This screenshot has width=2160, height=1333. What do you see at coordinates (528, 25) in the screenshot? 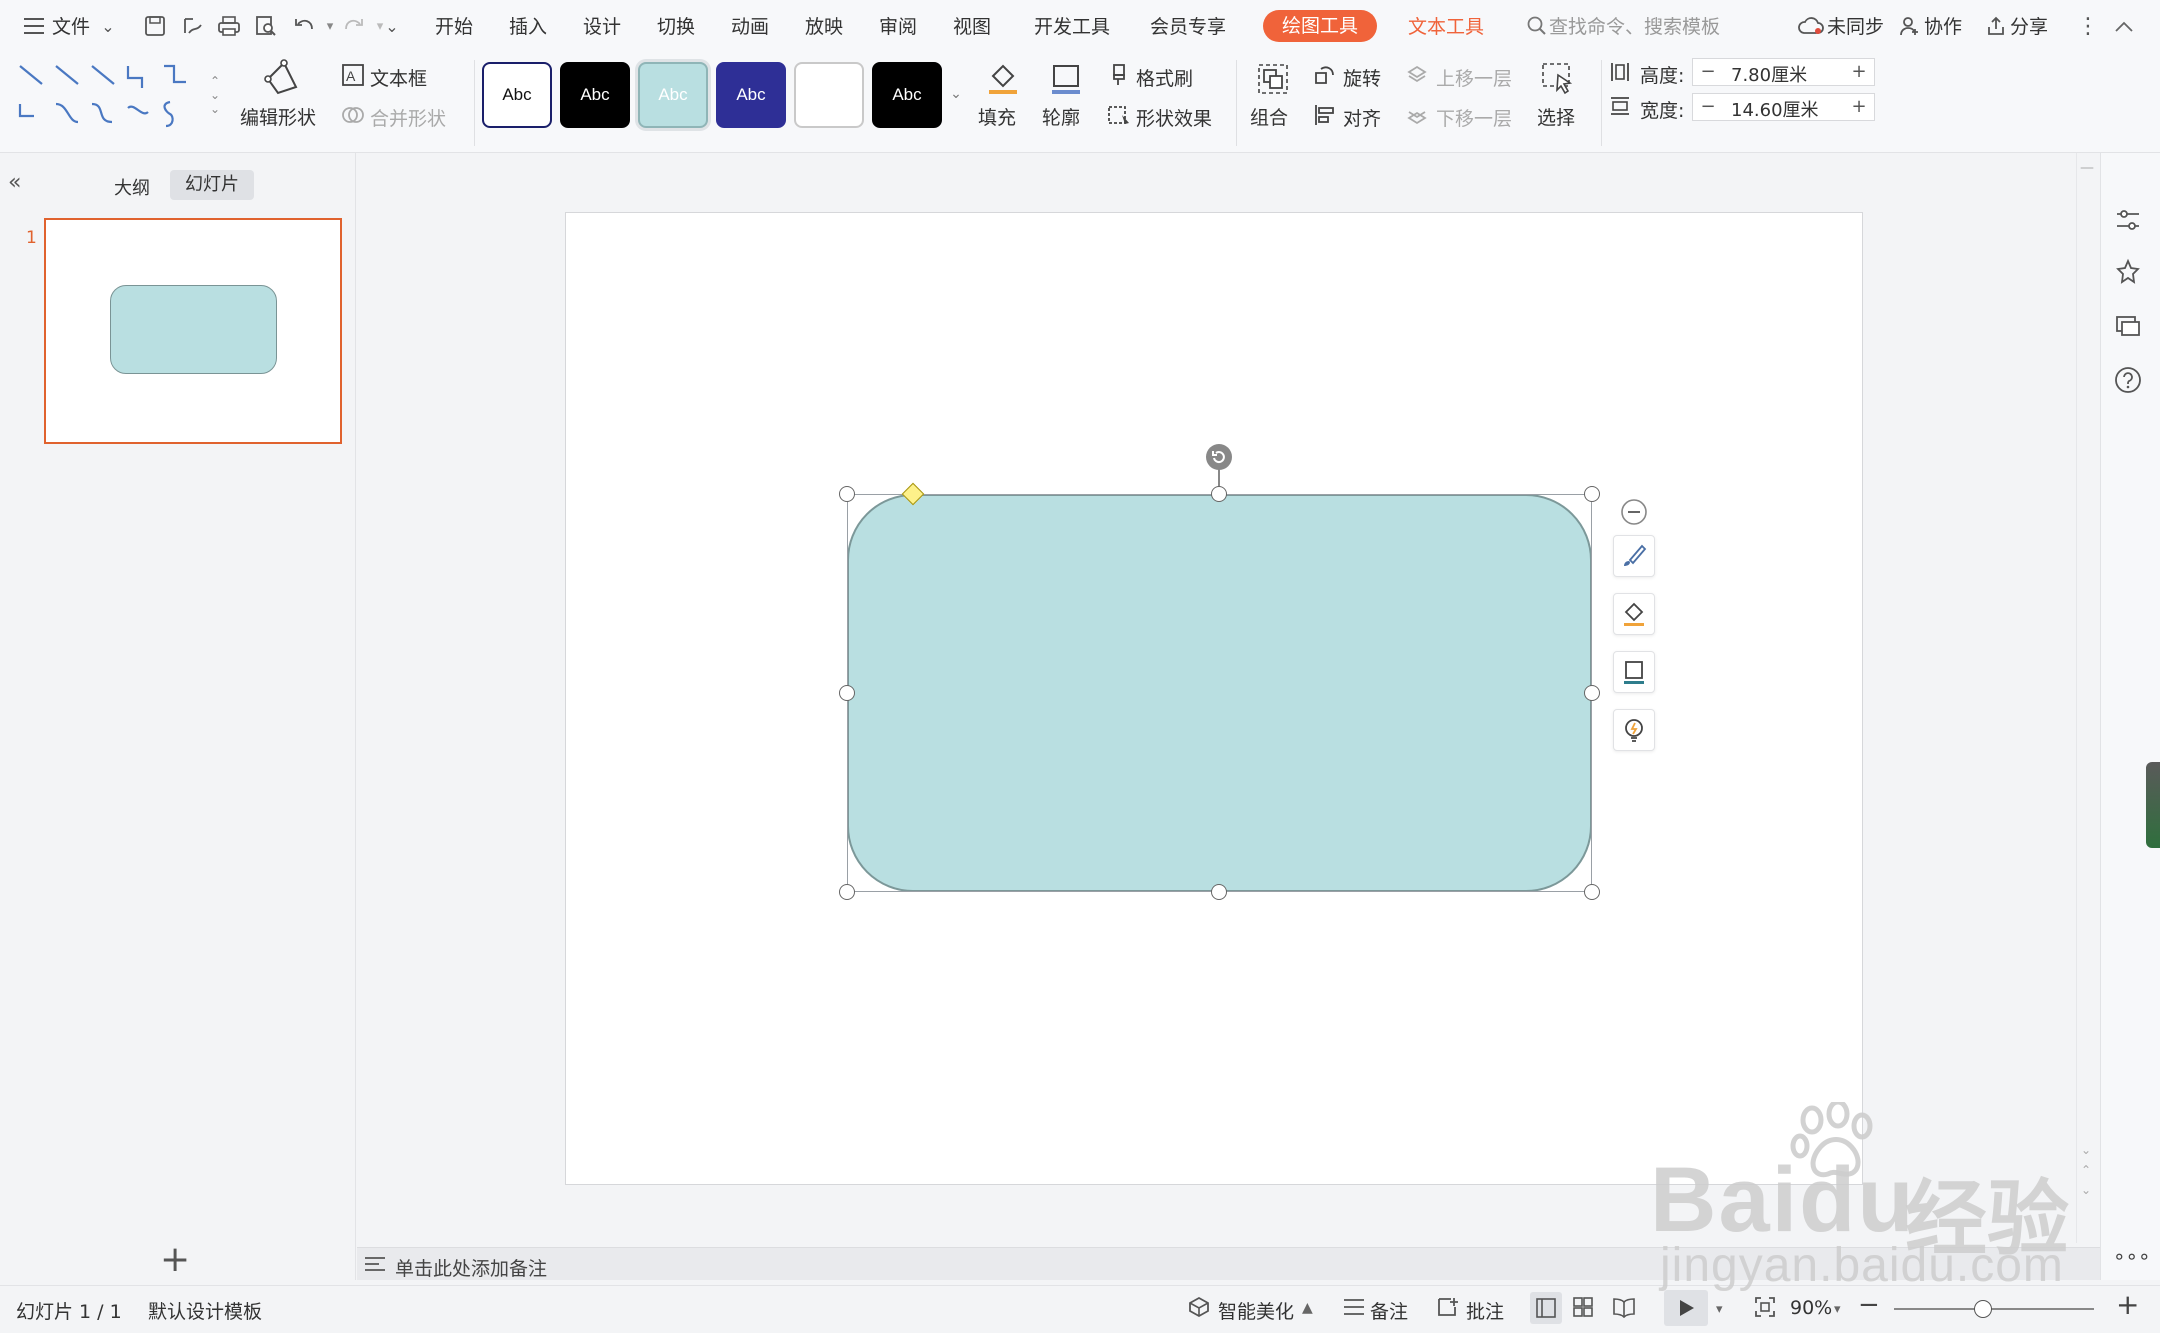
I see `tab-insert: 插入` at bounding box center [528, 25].